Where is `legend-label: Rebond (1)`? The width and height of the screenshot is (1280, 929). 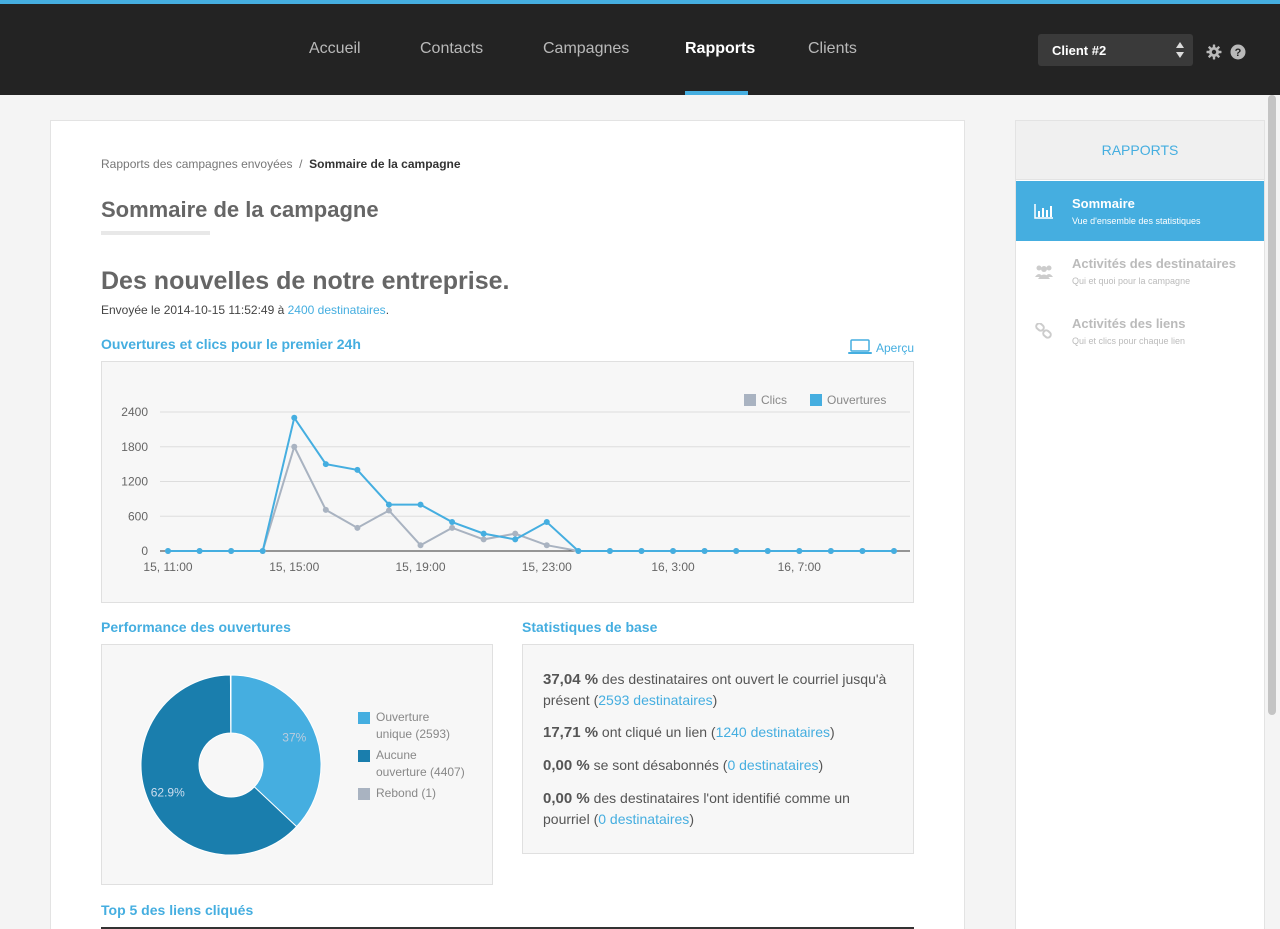 legend-label: Rebond (1) is located at coordinates (406, 793).